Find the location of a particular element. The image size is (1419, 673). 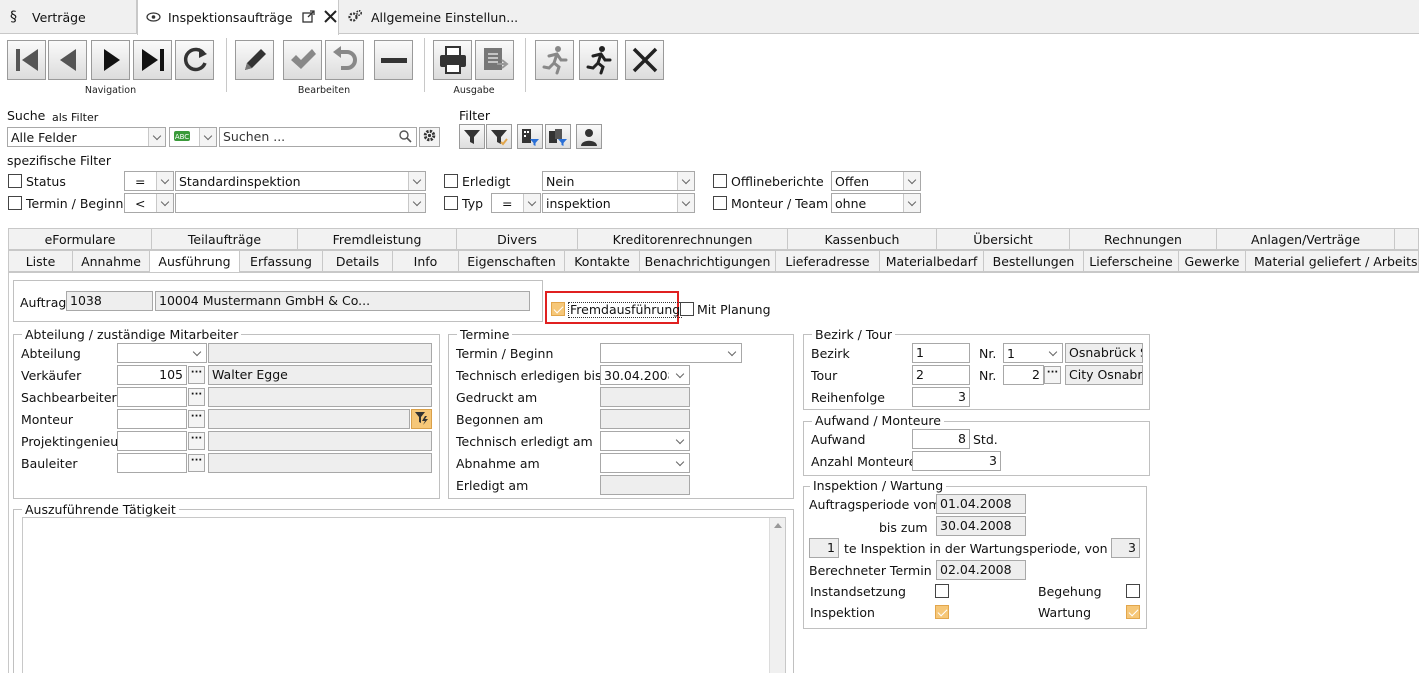

verkaeufer-lookup-button: ··· is located at coordinates (196, 375).